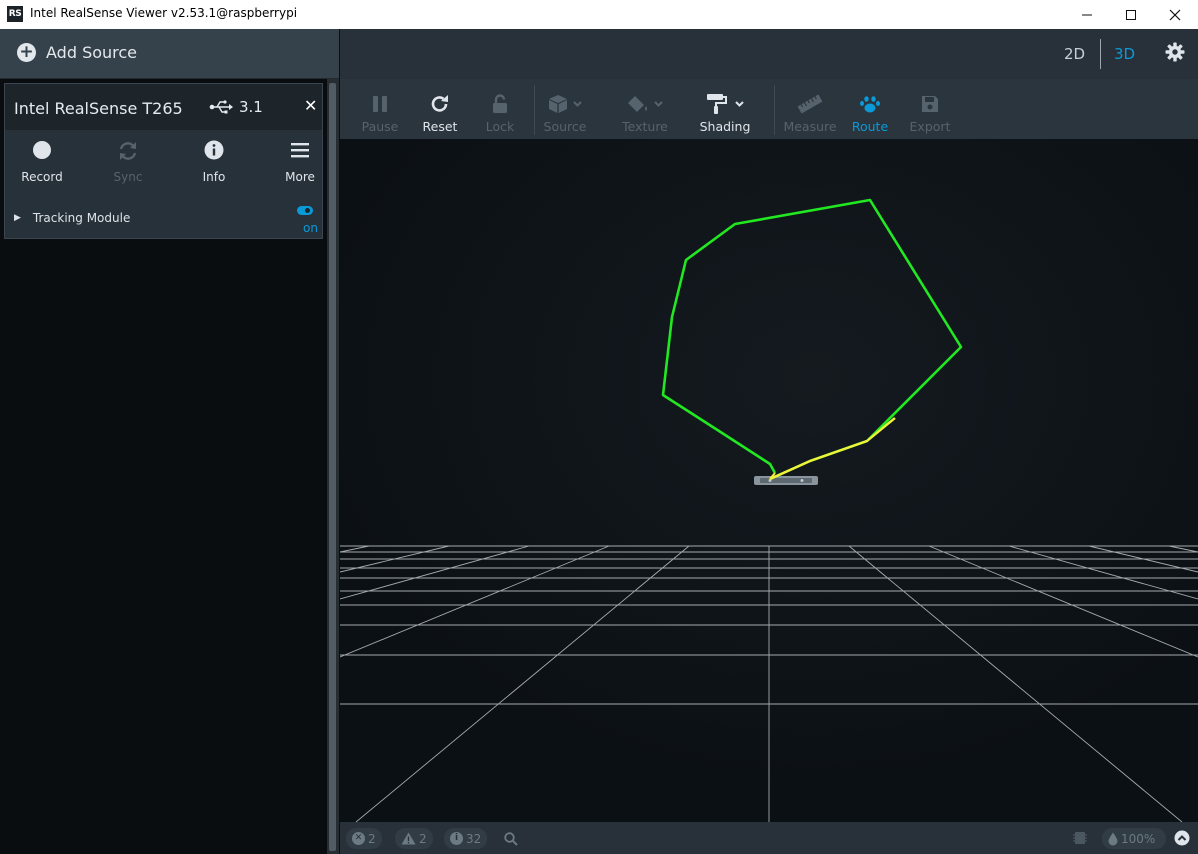  What do you see at coordinates (15, 14) in the screenshot?
I see `app-logo: RS` at bounding box center [15, 14].